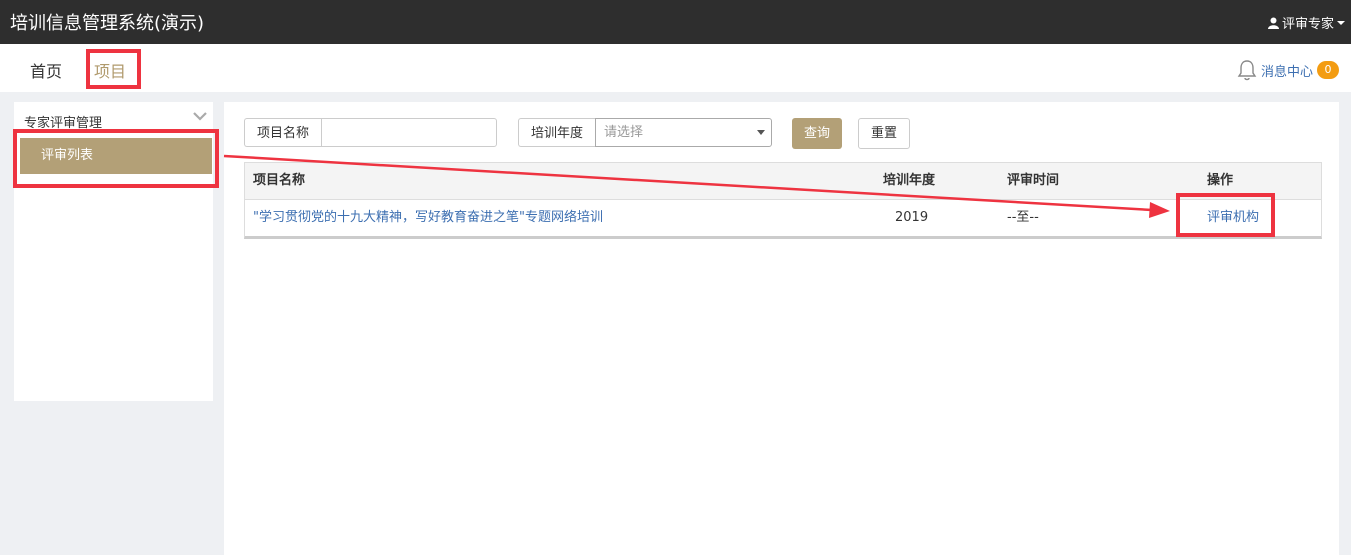 The image size is (1351, 555). What do you see at coordinates (409, 132) in the screenshot?
I see `project-name-input` at bounding box center [409, 132].